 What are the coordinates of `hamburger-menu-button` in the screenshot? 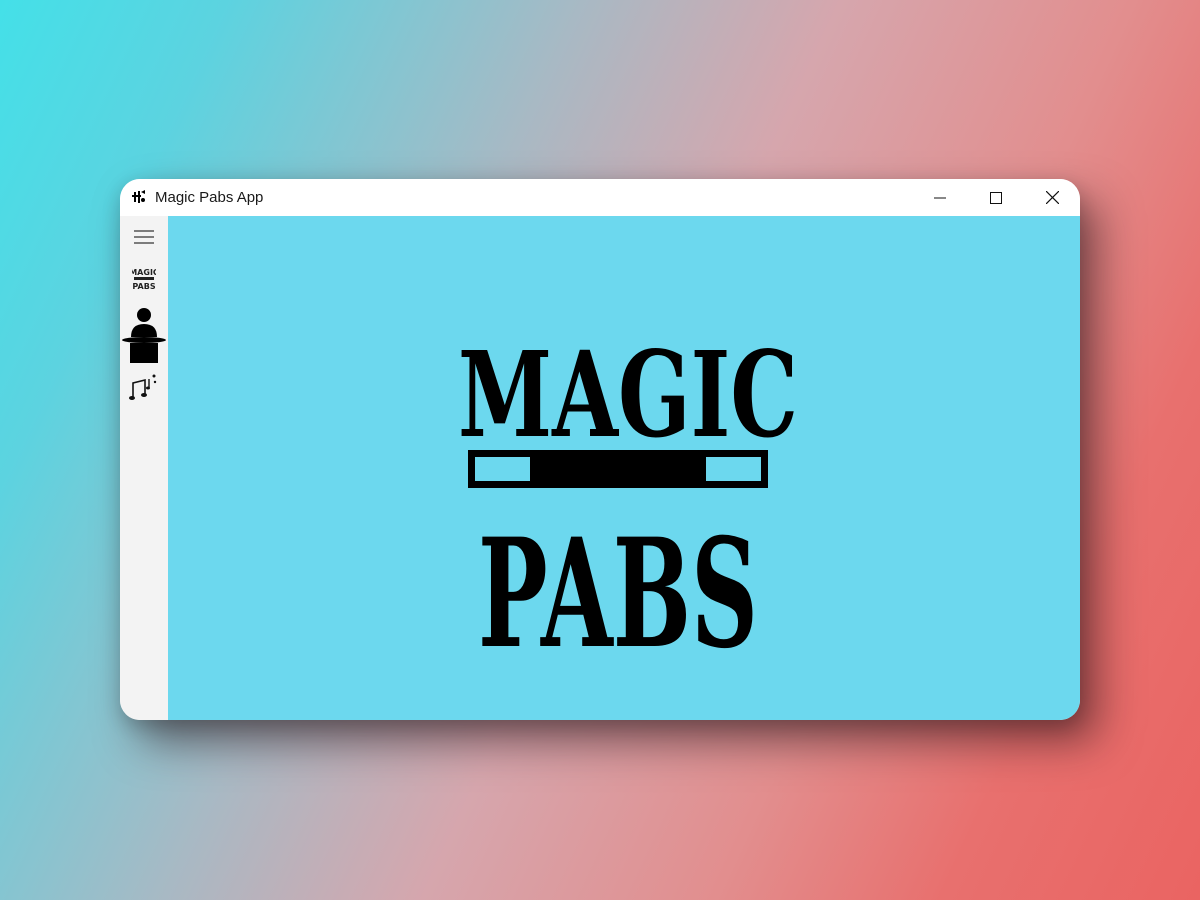 It's located at (144, 237).